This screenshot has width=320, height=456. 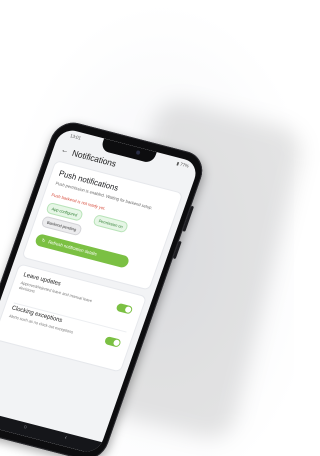 I want to click on home-icon: ○, so click(x=24, y=427).